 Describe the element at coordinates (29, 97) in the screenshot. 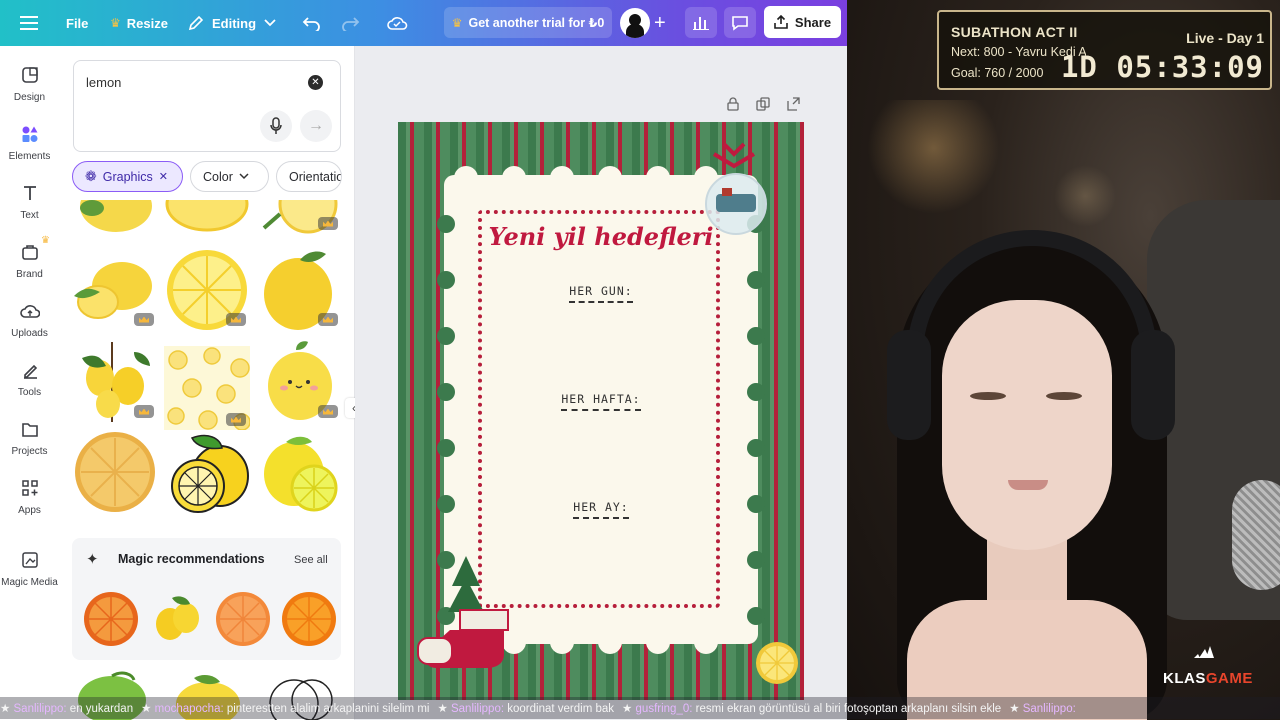

I see `rail-label: Design` at that location.